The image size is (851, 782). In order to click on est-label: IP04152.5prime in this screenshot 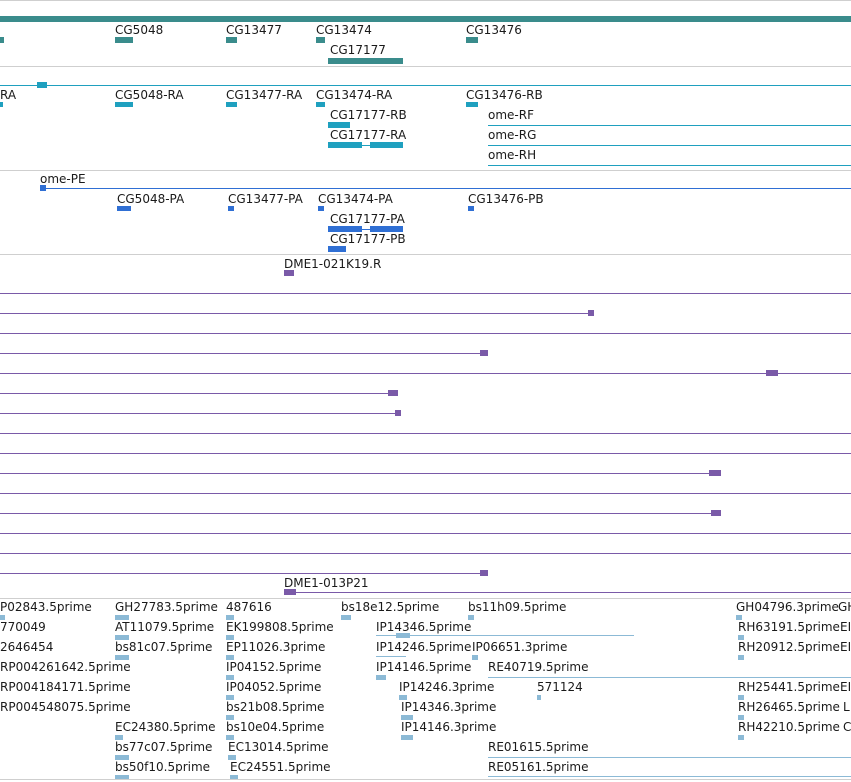, I will do `click(273, 667)`.